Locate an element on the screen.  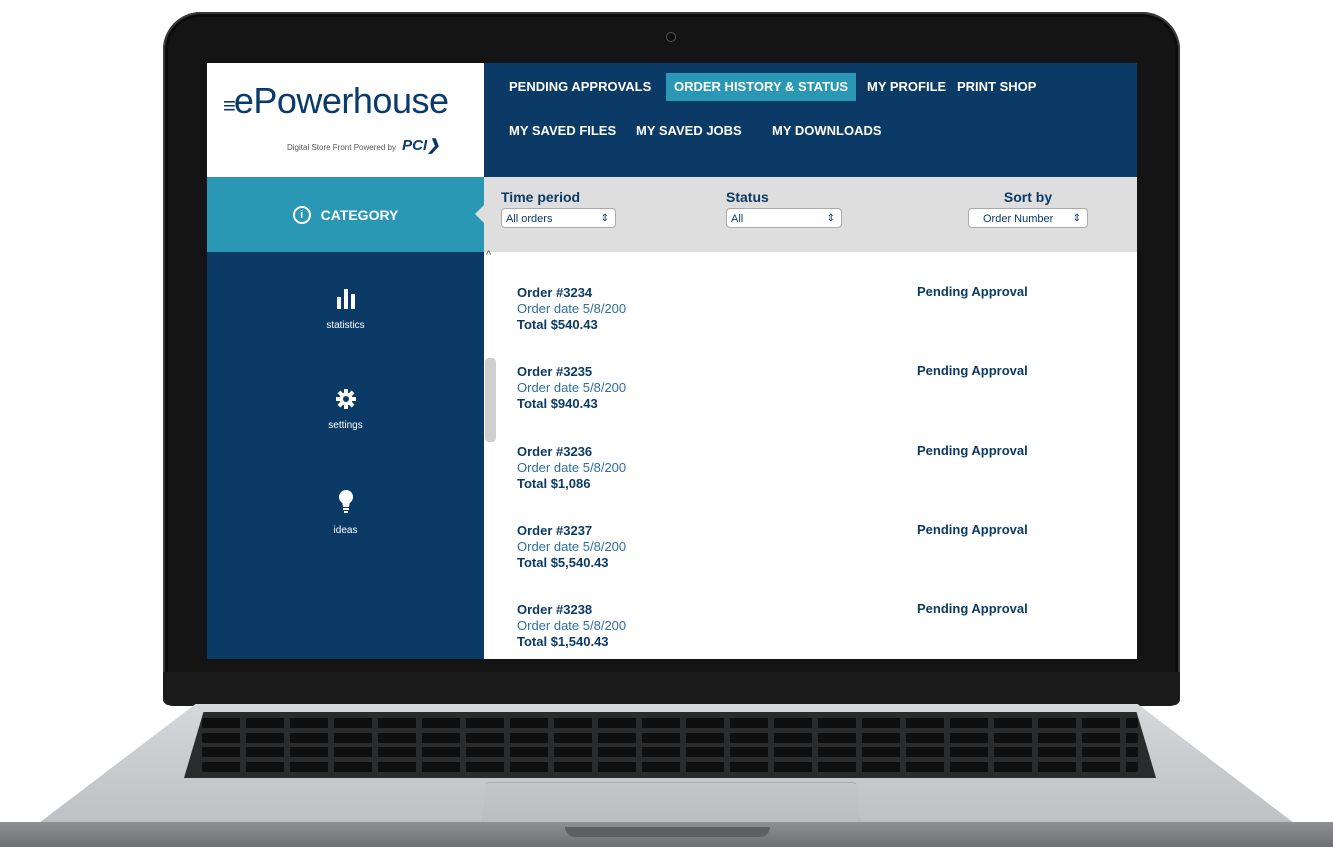
logo-wordmark: ≡ePowerhouse is located at coordinates (336, 101).